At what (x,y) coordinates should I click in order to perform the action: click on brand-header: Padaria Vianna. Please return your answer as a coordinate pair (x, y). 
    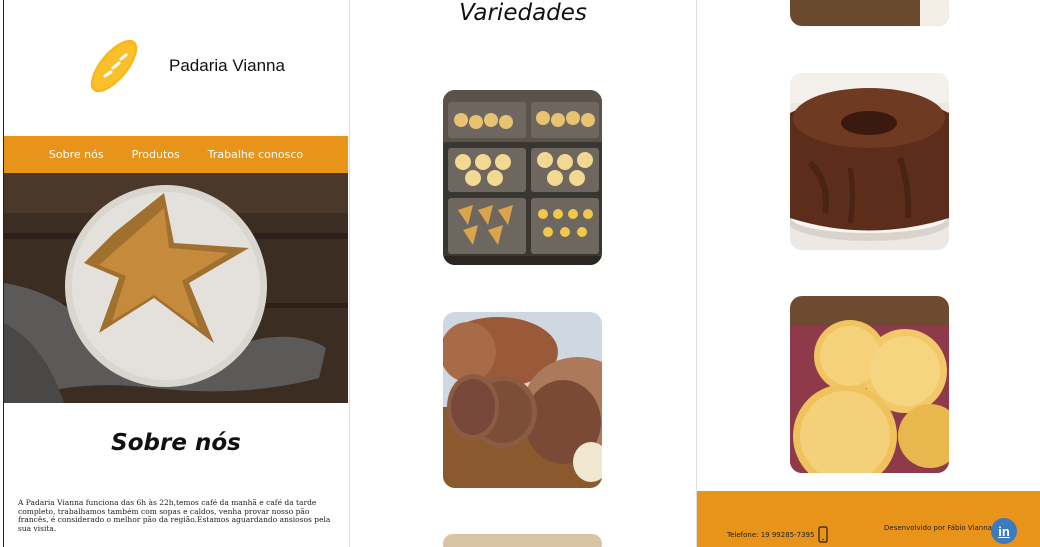
    Looking at the image, I should click on (184, 66).